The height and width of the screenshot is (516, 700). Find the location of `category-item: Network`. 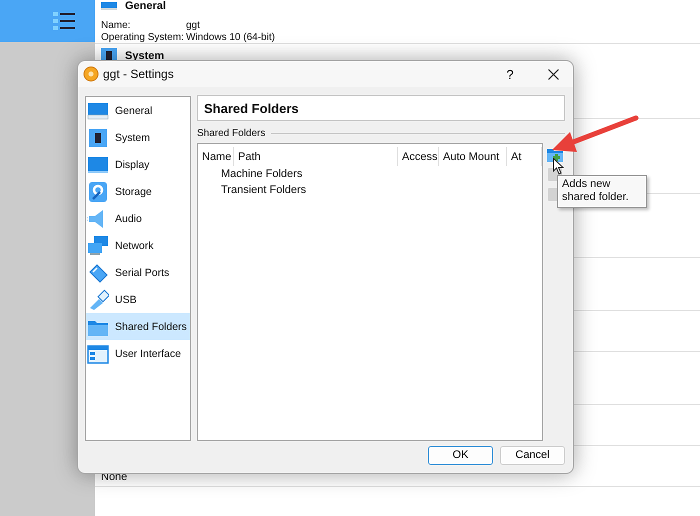

category-item: Network is located at coordinates (138, 245).